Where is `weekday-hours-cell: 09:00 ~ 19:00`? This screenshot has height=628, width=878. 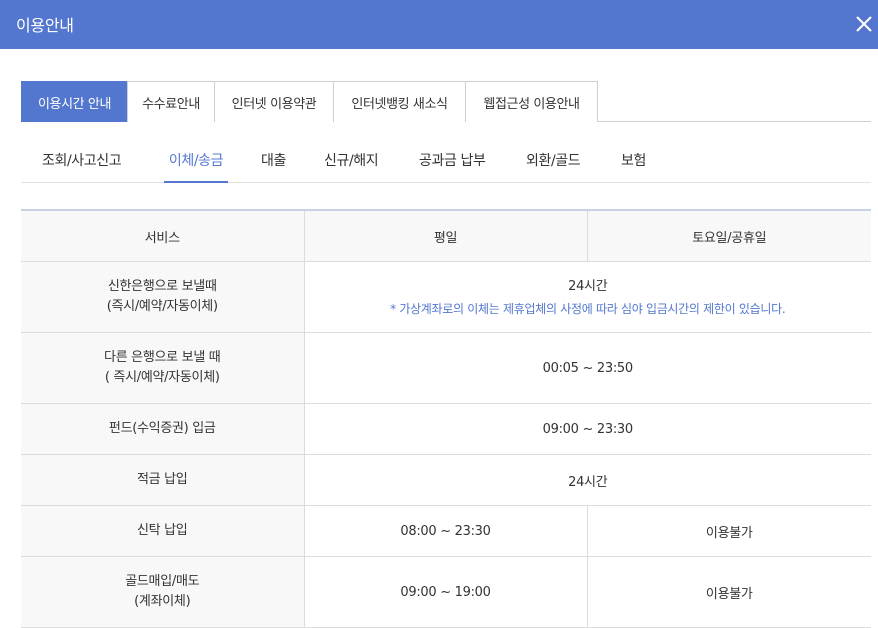 weekday-hours-cell: 09:00 ~ 19:00 is located at coordinates (445, 592).